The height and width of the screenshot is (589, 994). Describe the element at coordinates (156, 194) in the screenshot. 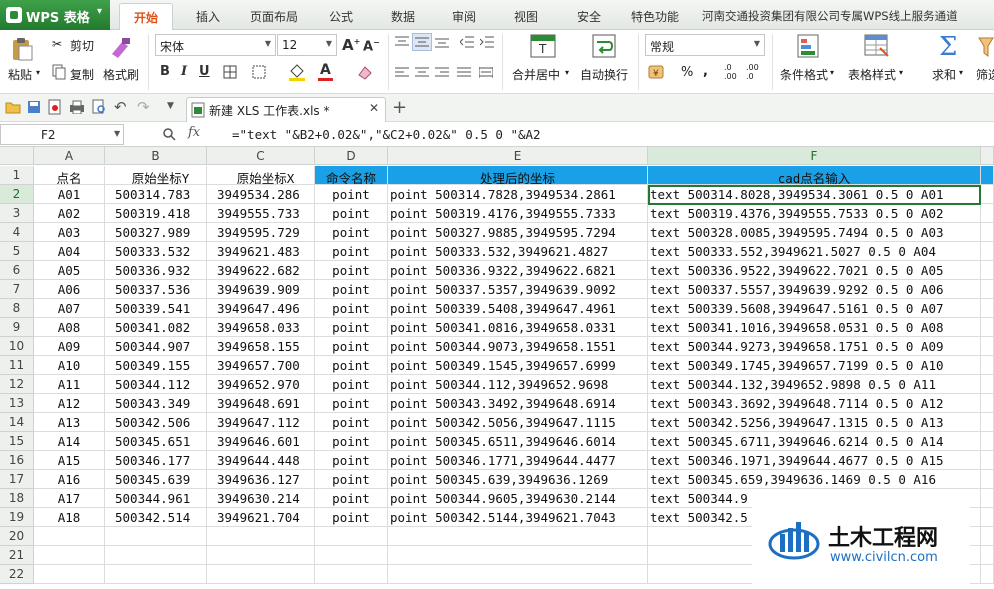

I see `table-cell: 500314.783` at that location.